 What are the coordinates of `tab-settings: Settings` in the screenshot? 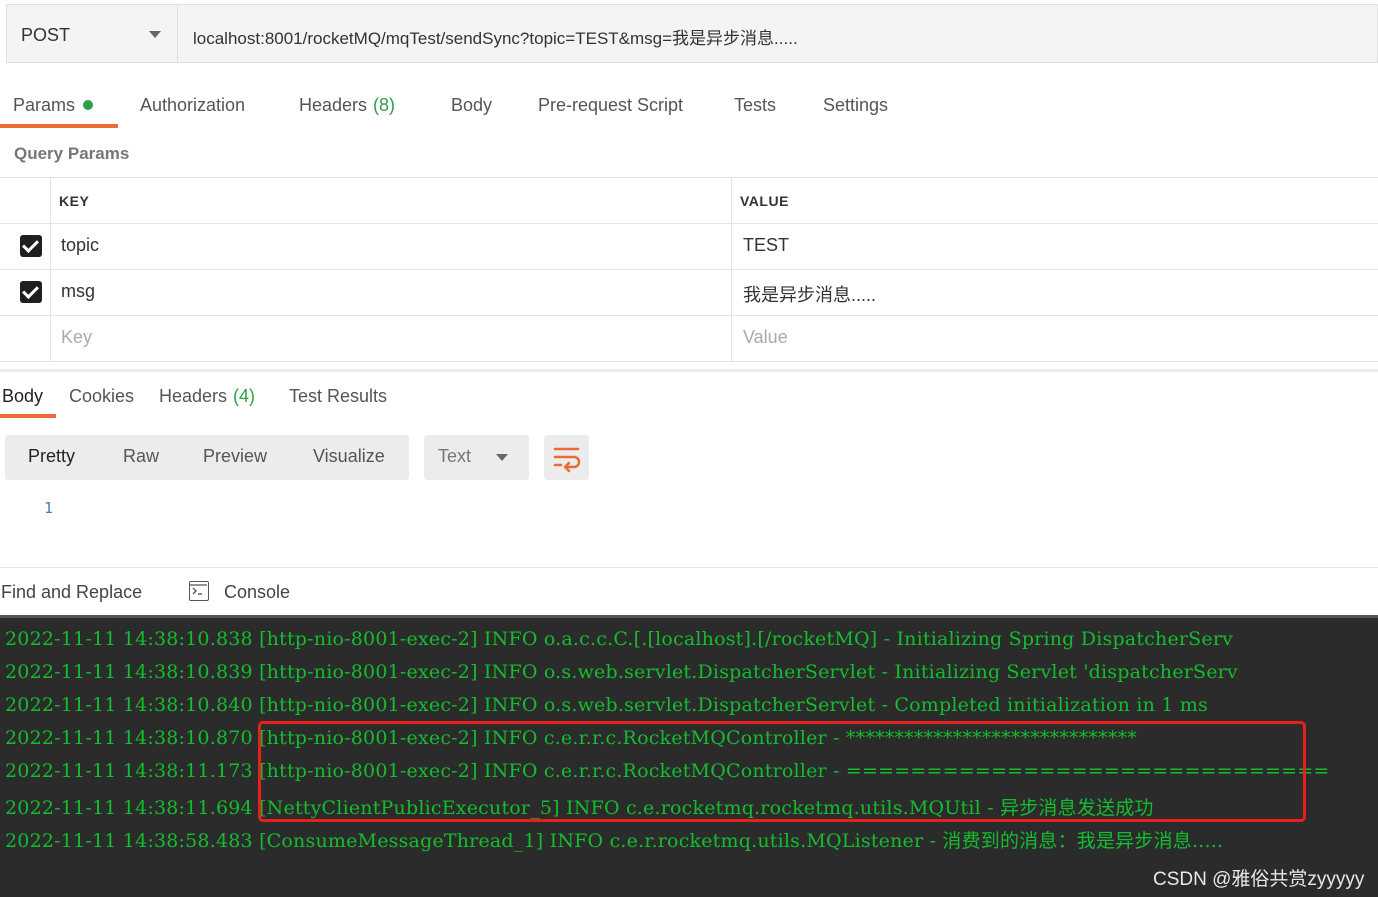 It's located at (855, 105).